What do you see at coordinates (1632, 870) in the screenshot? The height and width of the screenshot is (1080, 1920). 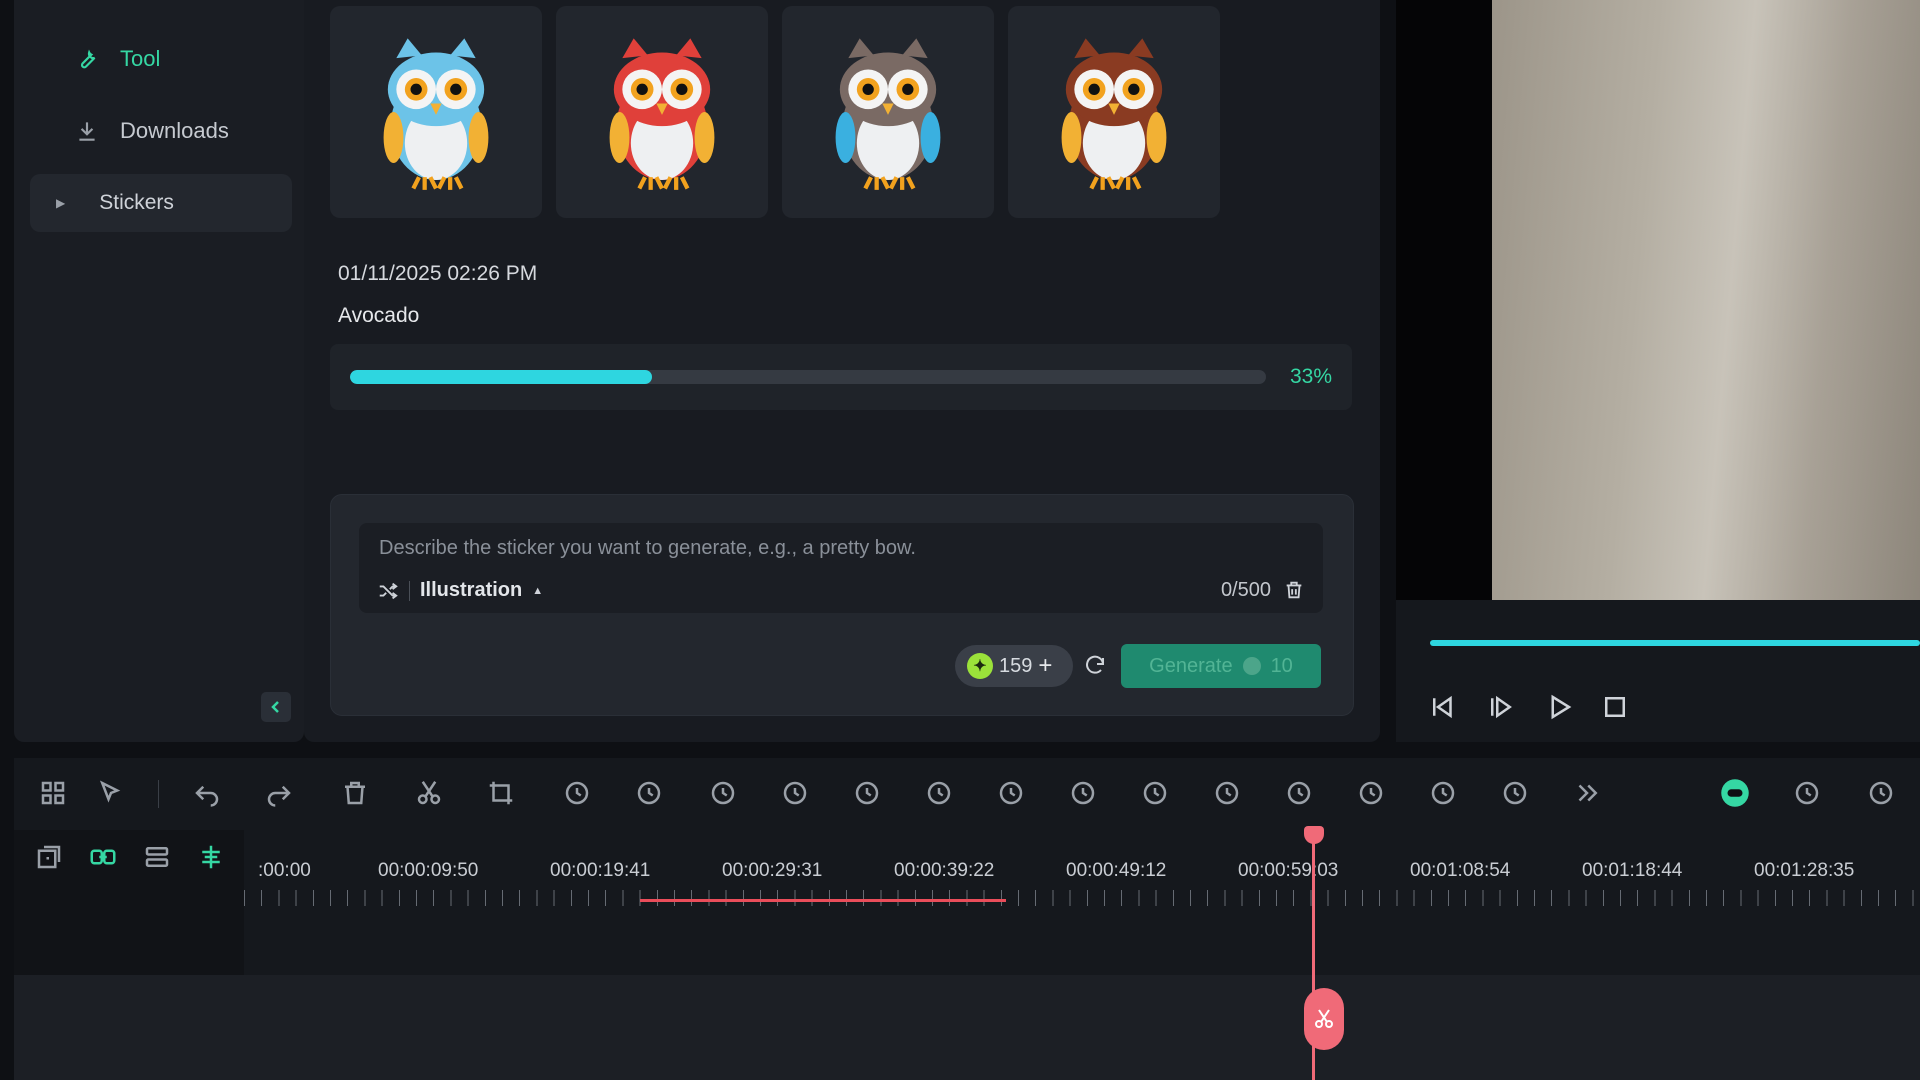 I see `timecode-label: 00:01:18:44` at bounding box center [1632, 870].